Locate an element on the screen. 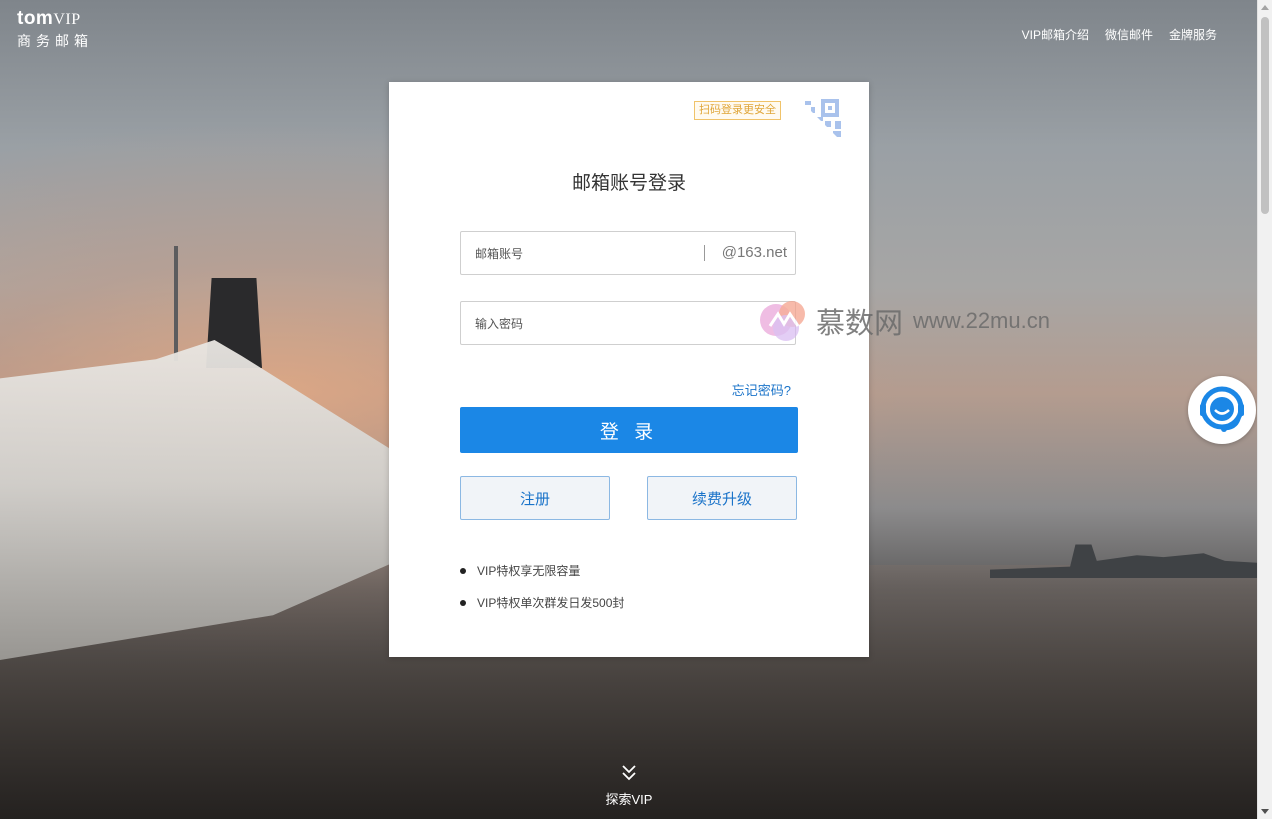 The image size is (1272, 819). background-mast is located at coordinates (176, 303).